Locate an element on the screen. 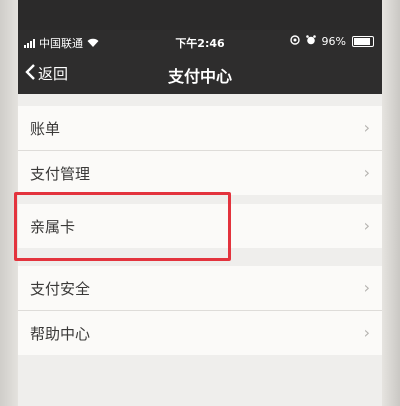 Image resolution: width=400 pixels, height=406 pixels. navigation-bar: 返回 支付中心 is located at coordinates (200, 74).